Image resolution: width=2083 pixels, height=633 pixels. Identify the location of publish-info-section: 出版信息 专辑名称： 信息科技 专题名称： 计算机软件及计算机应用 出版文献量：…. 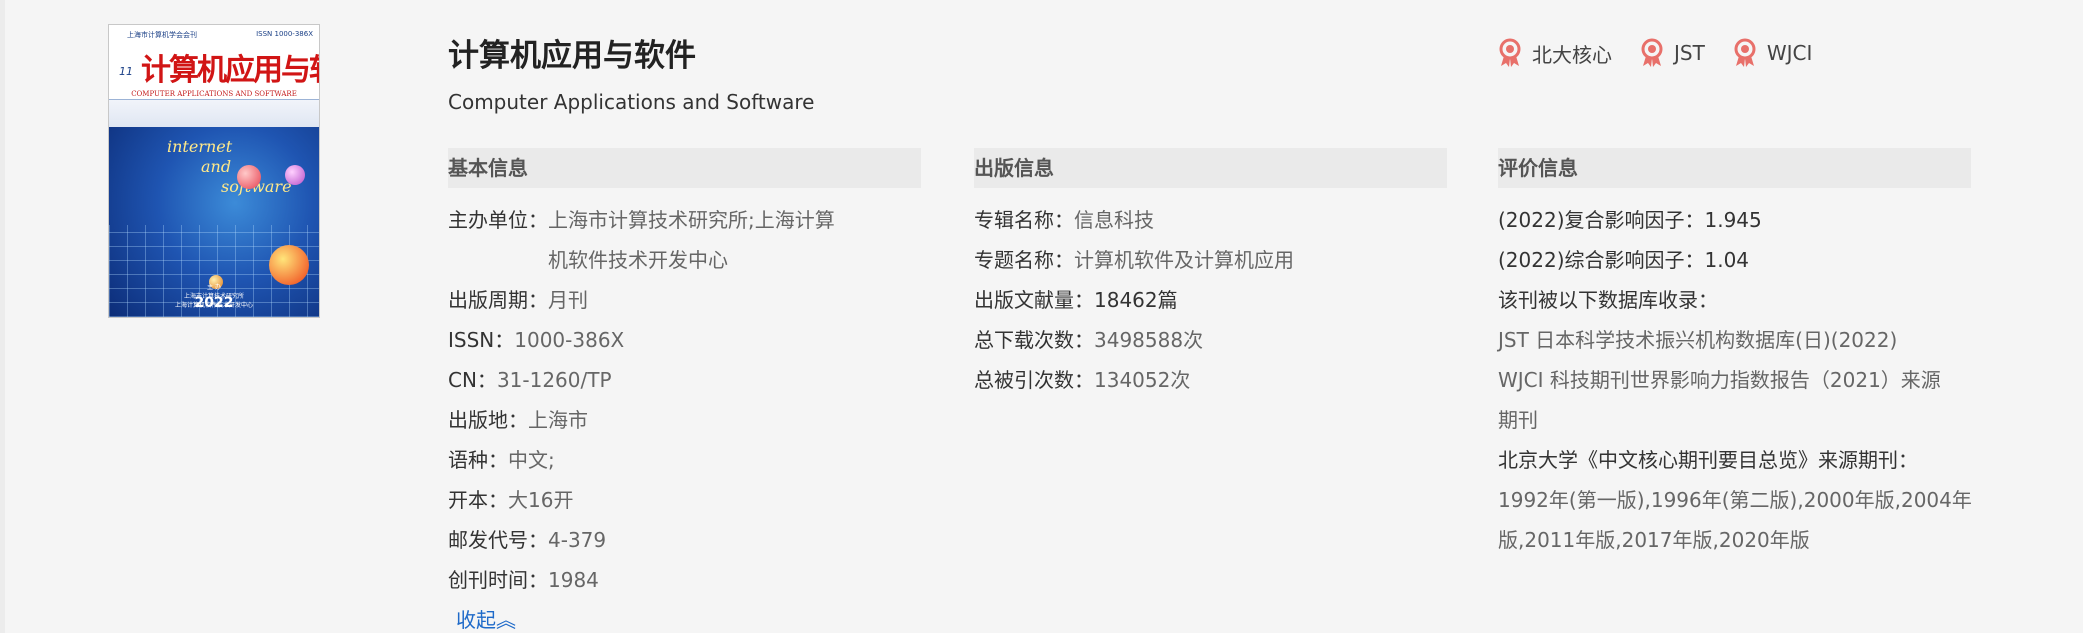
(1210, 274).